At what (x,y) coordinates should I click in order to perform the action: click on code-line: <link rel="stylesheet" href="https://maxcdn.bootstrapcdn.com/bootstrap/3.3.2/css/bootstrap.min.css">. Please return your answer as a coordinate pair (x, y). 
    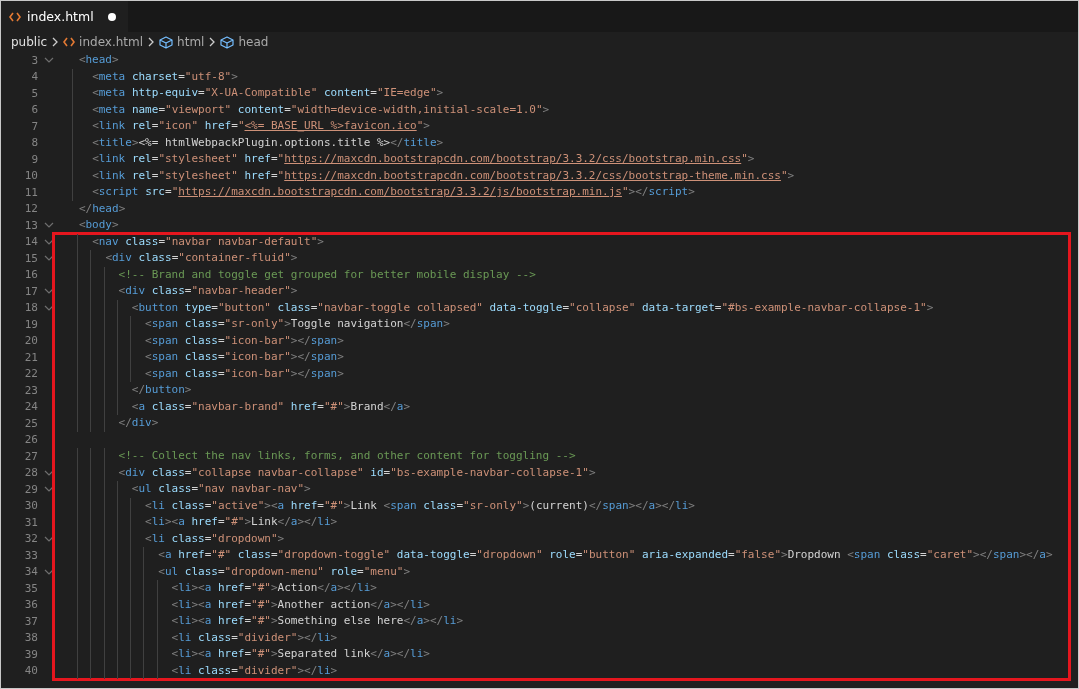
    Looking at the image, I should click on (423, 158).